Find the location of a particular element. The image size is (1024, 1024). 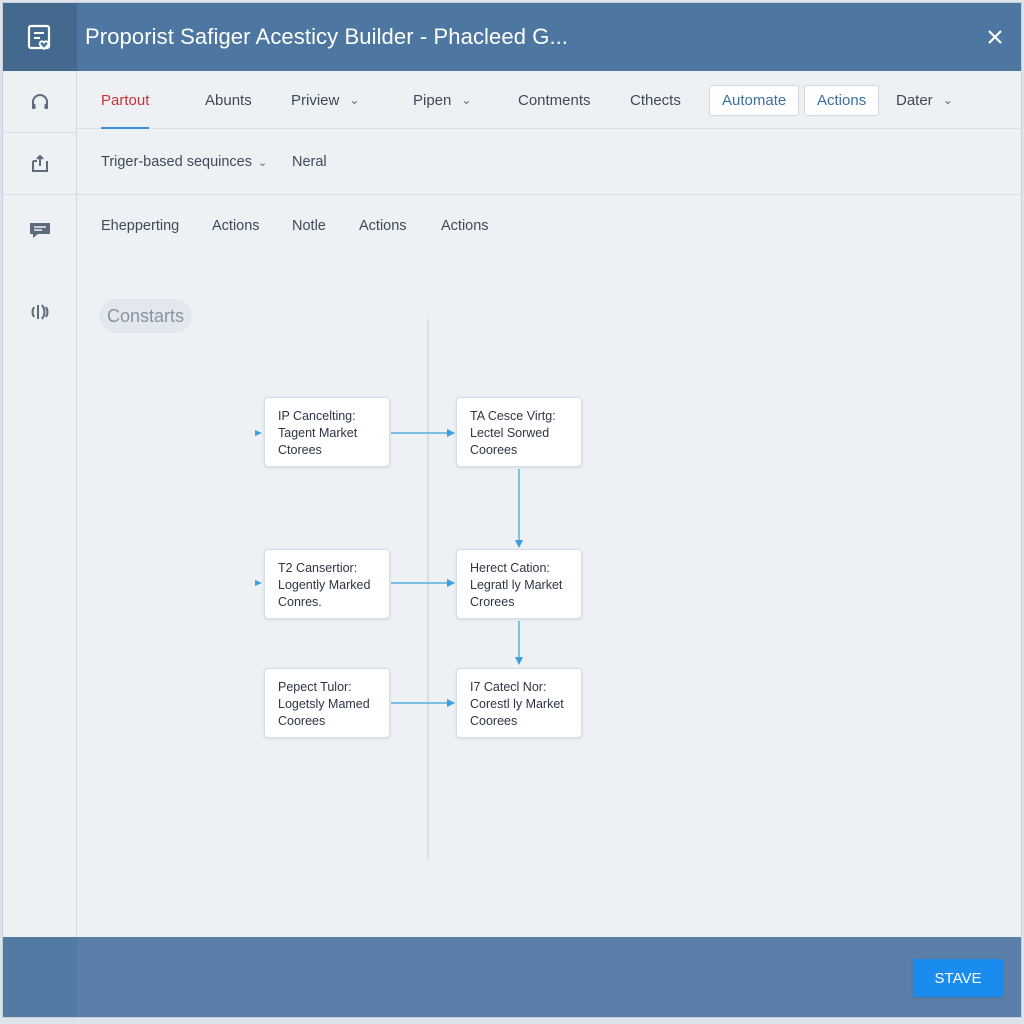

neral-label: Neral is located at coordinates (309, 162).